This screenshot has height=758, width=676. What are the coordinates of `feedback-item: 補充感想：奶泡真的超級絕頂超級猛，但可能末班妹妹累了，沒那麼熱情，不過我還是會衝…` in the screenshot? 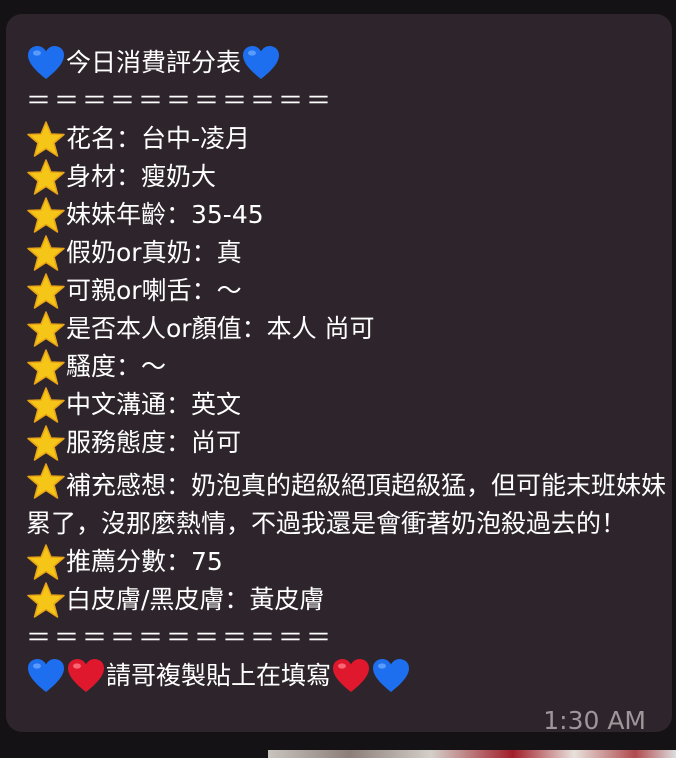 It's located at (346, 502).